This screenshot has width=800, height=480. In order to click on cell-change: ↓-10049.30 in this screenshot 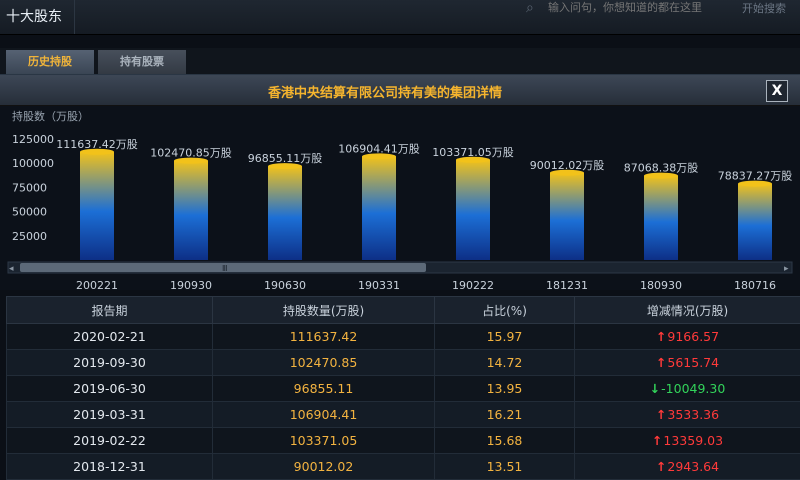, I will do `click(687, 389)`.